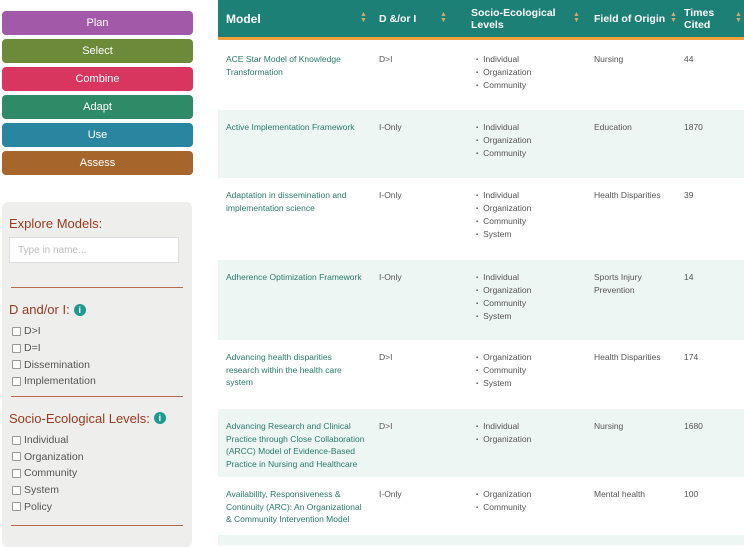 This screenshot has height=547, width=744. What do you see at coordinates (620, 494) in the screenshot?
I see `field-cell: Mental health` at bounding box center [620, 494].